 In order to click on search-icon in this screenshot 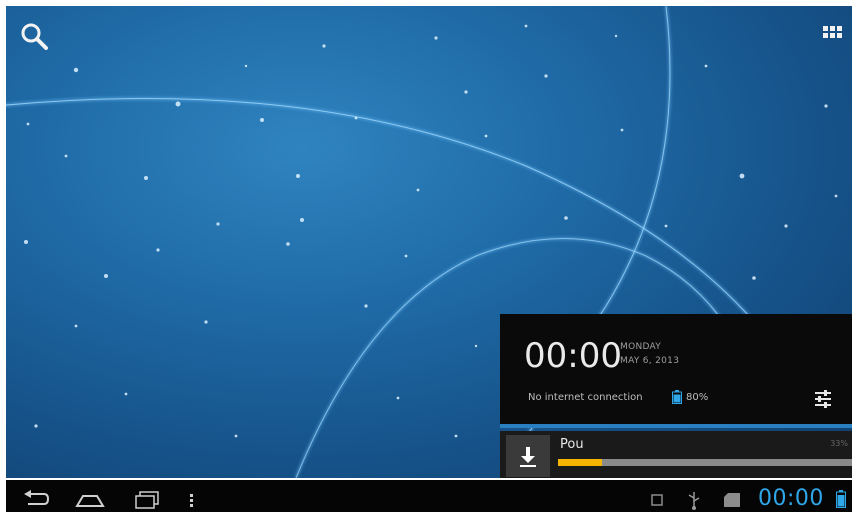, I will do `click(35, 37)`.